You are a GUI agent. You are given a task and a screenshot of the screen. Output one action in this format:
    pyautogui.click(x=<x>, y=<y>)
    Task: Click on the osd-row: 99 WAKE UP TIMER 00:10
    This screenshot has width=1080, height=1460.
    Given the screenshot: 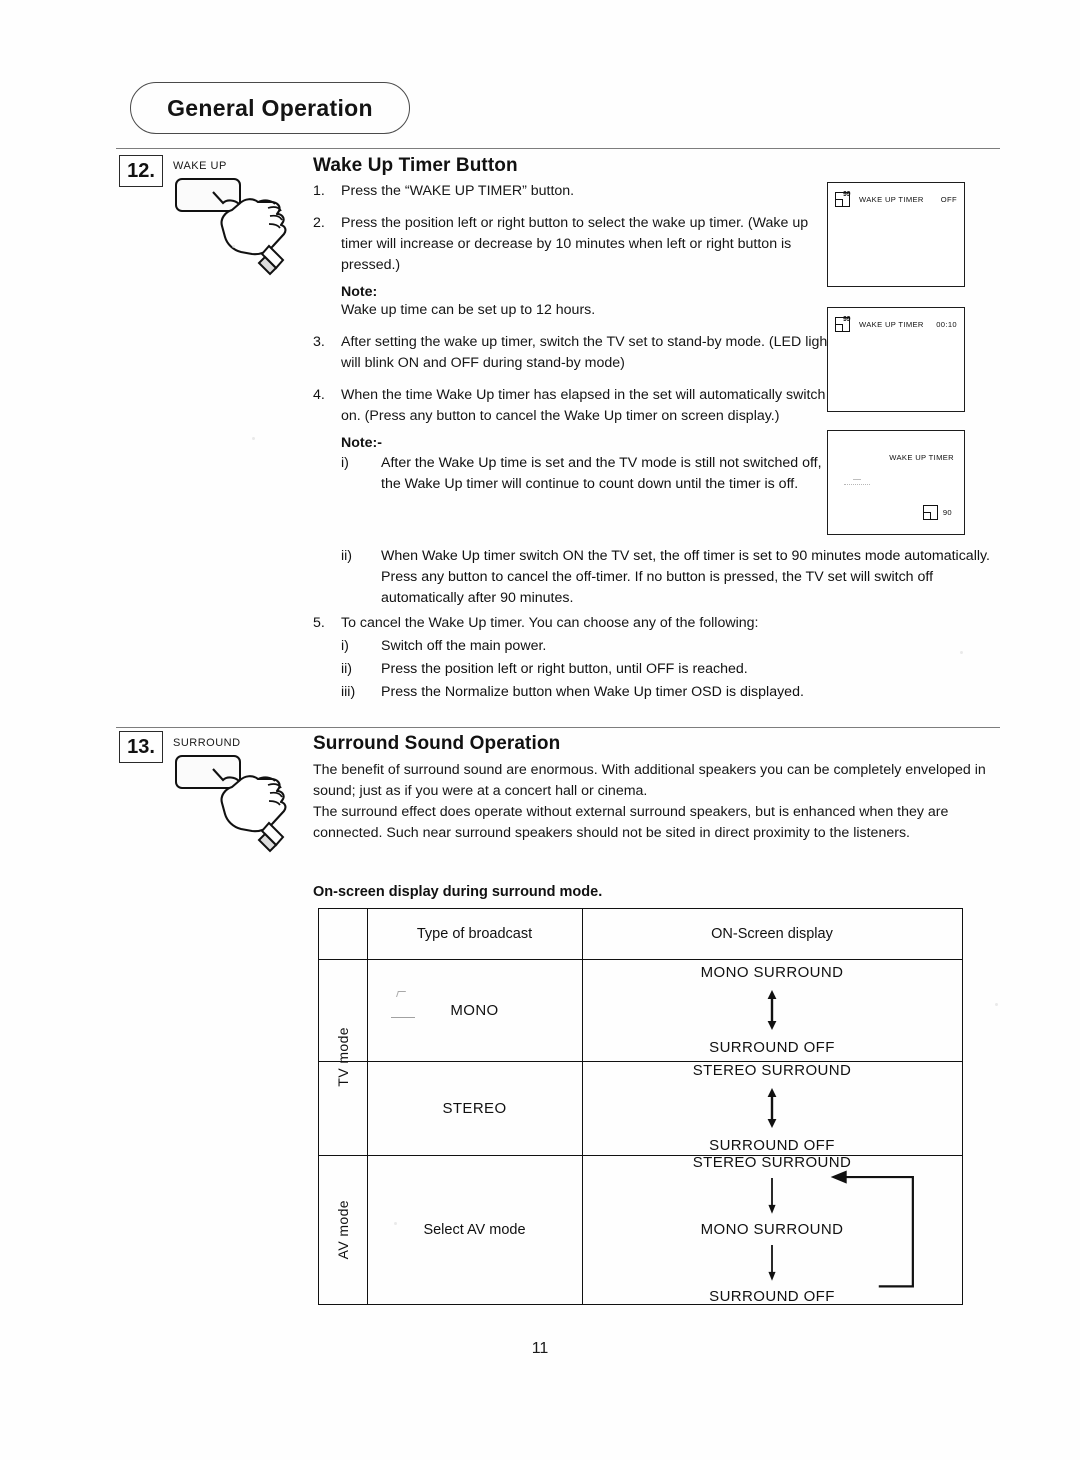 What is the action you would take?
    pyautogui.click(x=896, y=324)
    